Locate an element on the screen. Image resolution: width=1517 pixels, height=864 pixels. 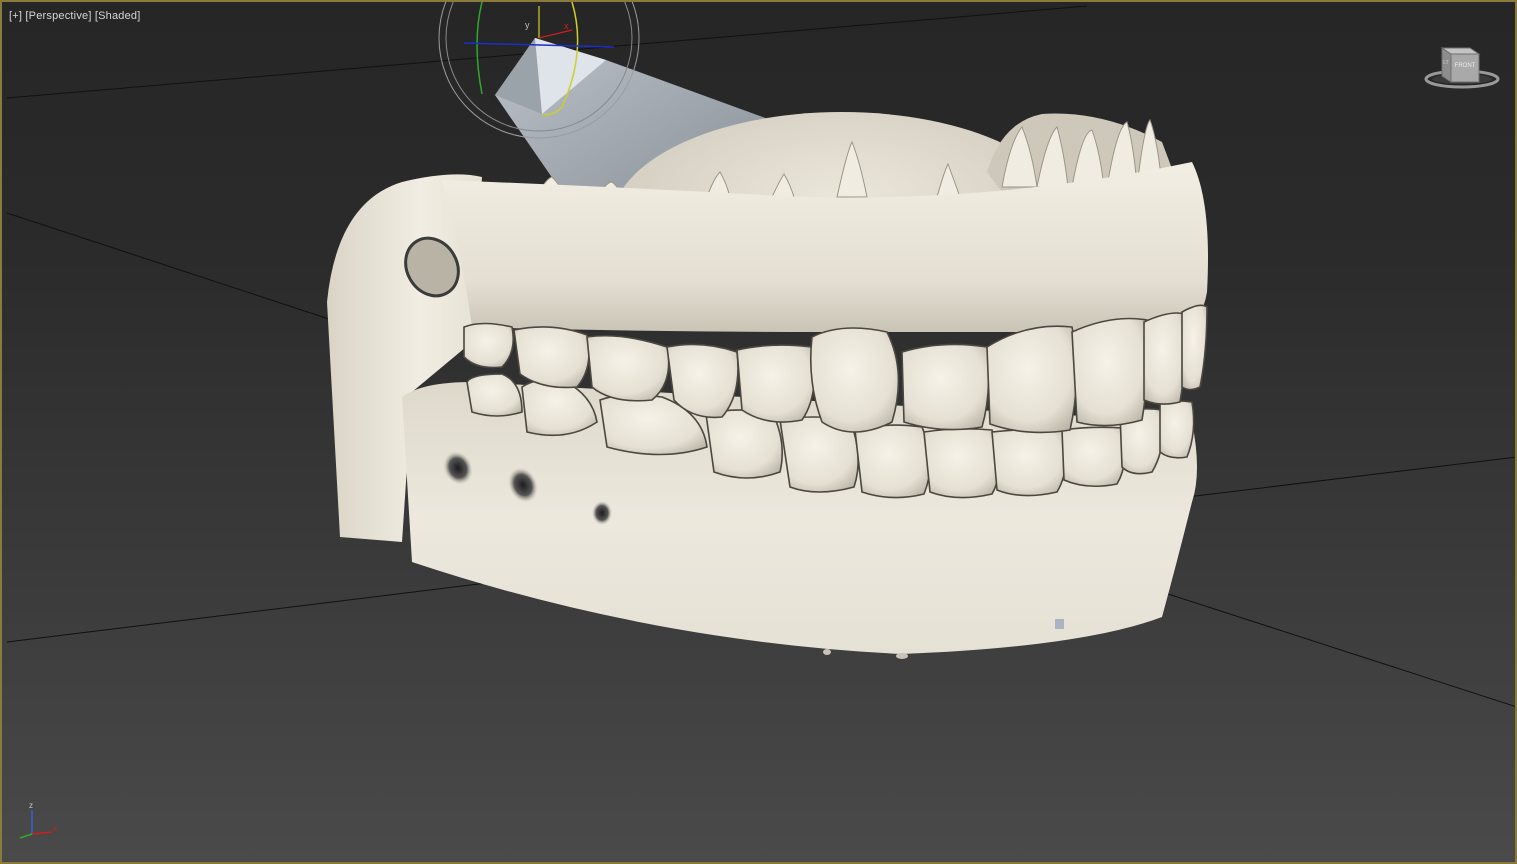
viewcube-front-label: FRONT is located at coordinates (1465, 66).